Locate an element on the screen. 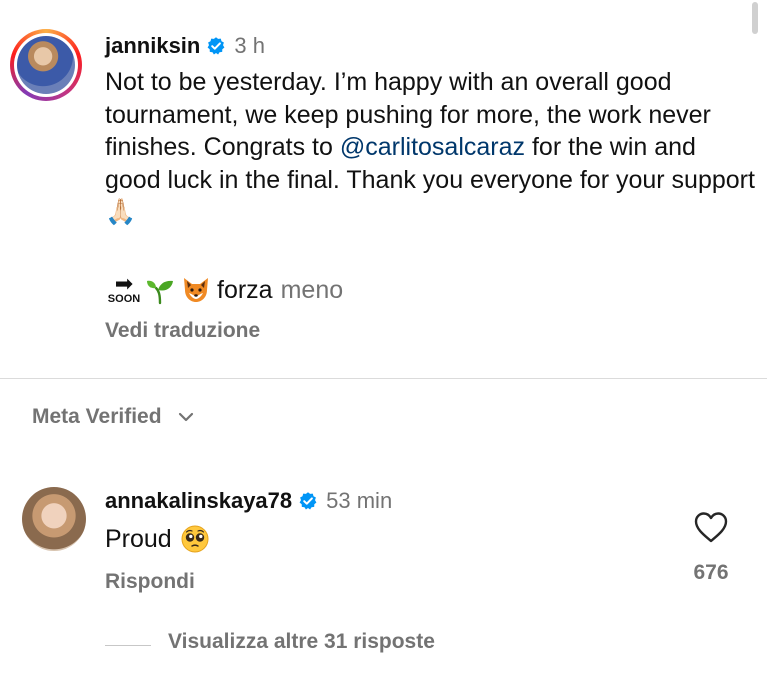  comment-like-count: 676 is located at coordinates (711, 572).